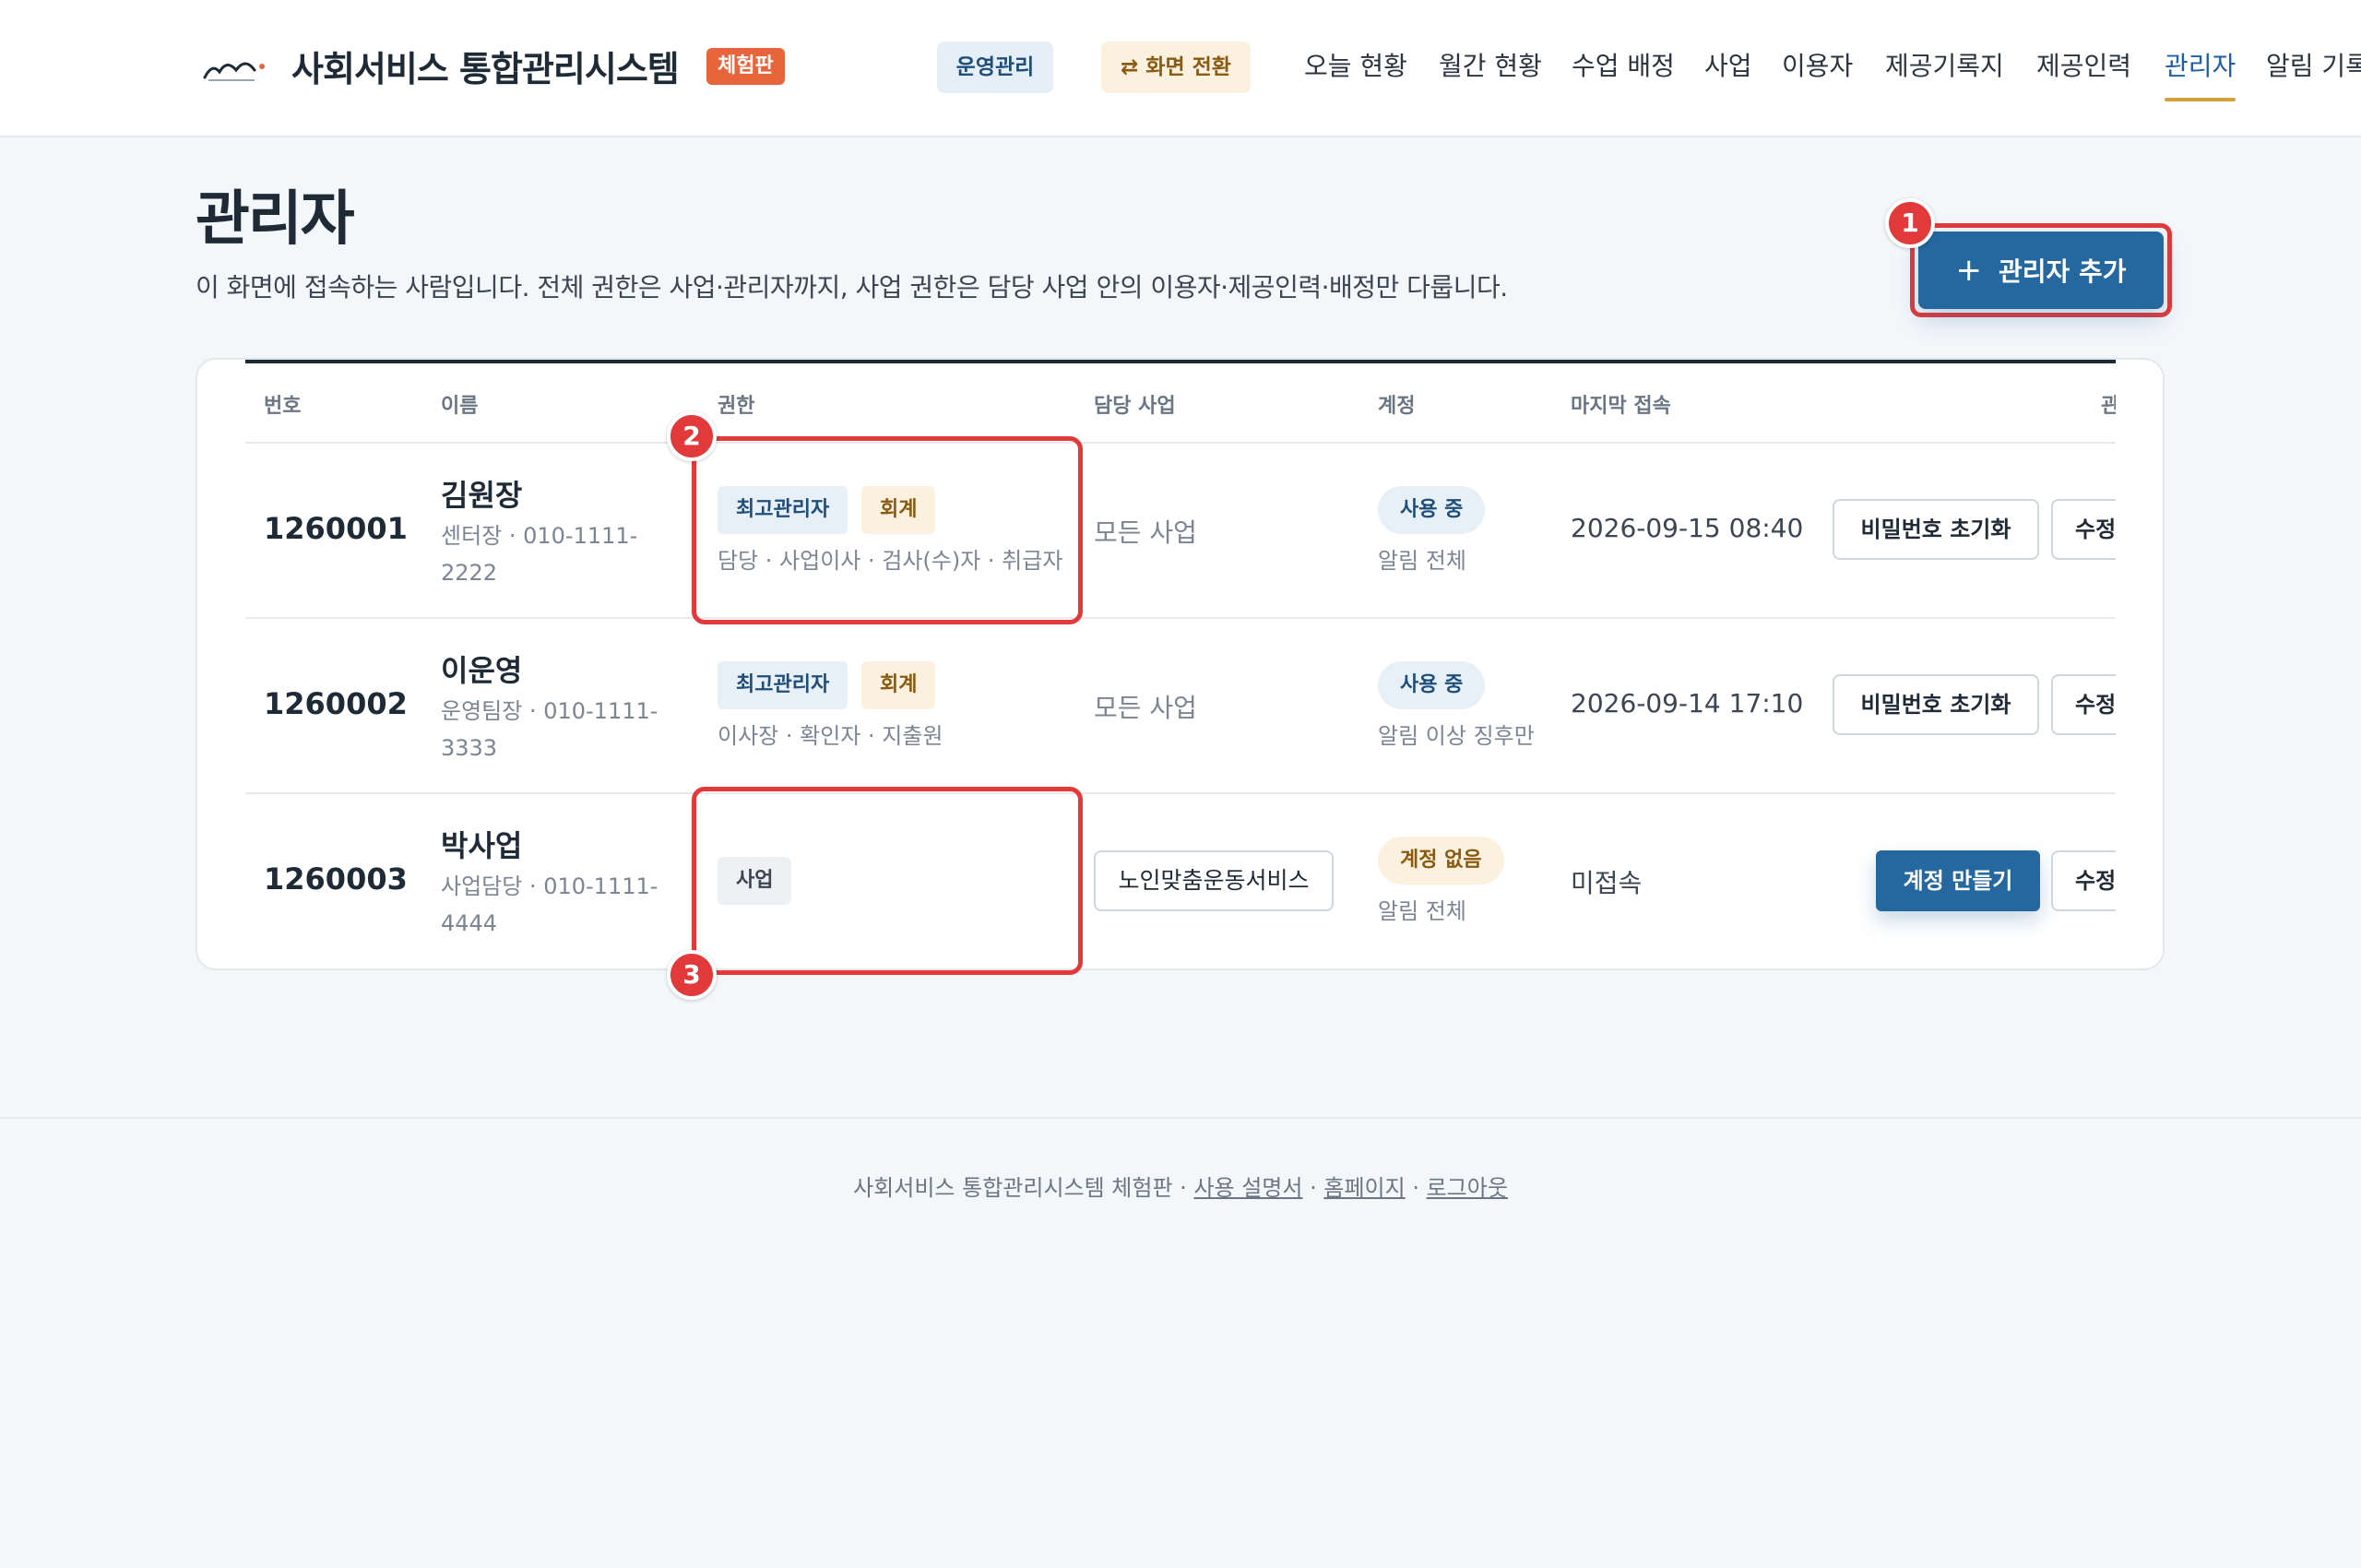  What do you see at coordinates (1397, 406) in the screenshot?
I see `th-account: 계정` at bounding box center [1397, 406].